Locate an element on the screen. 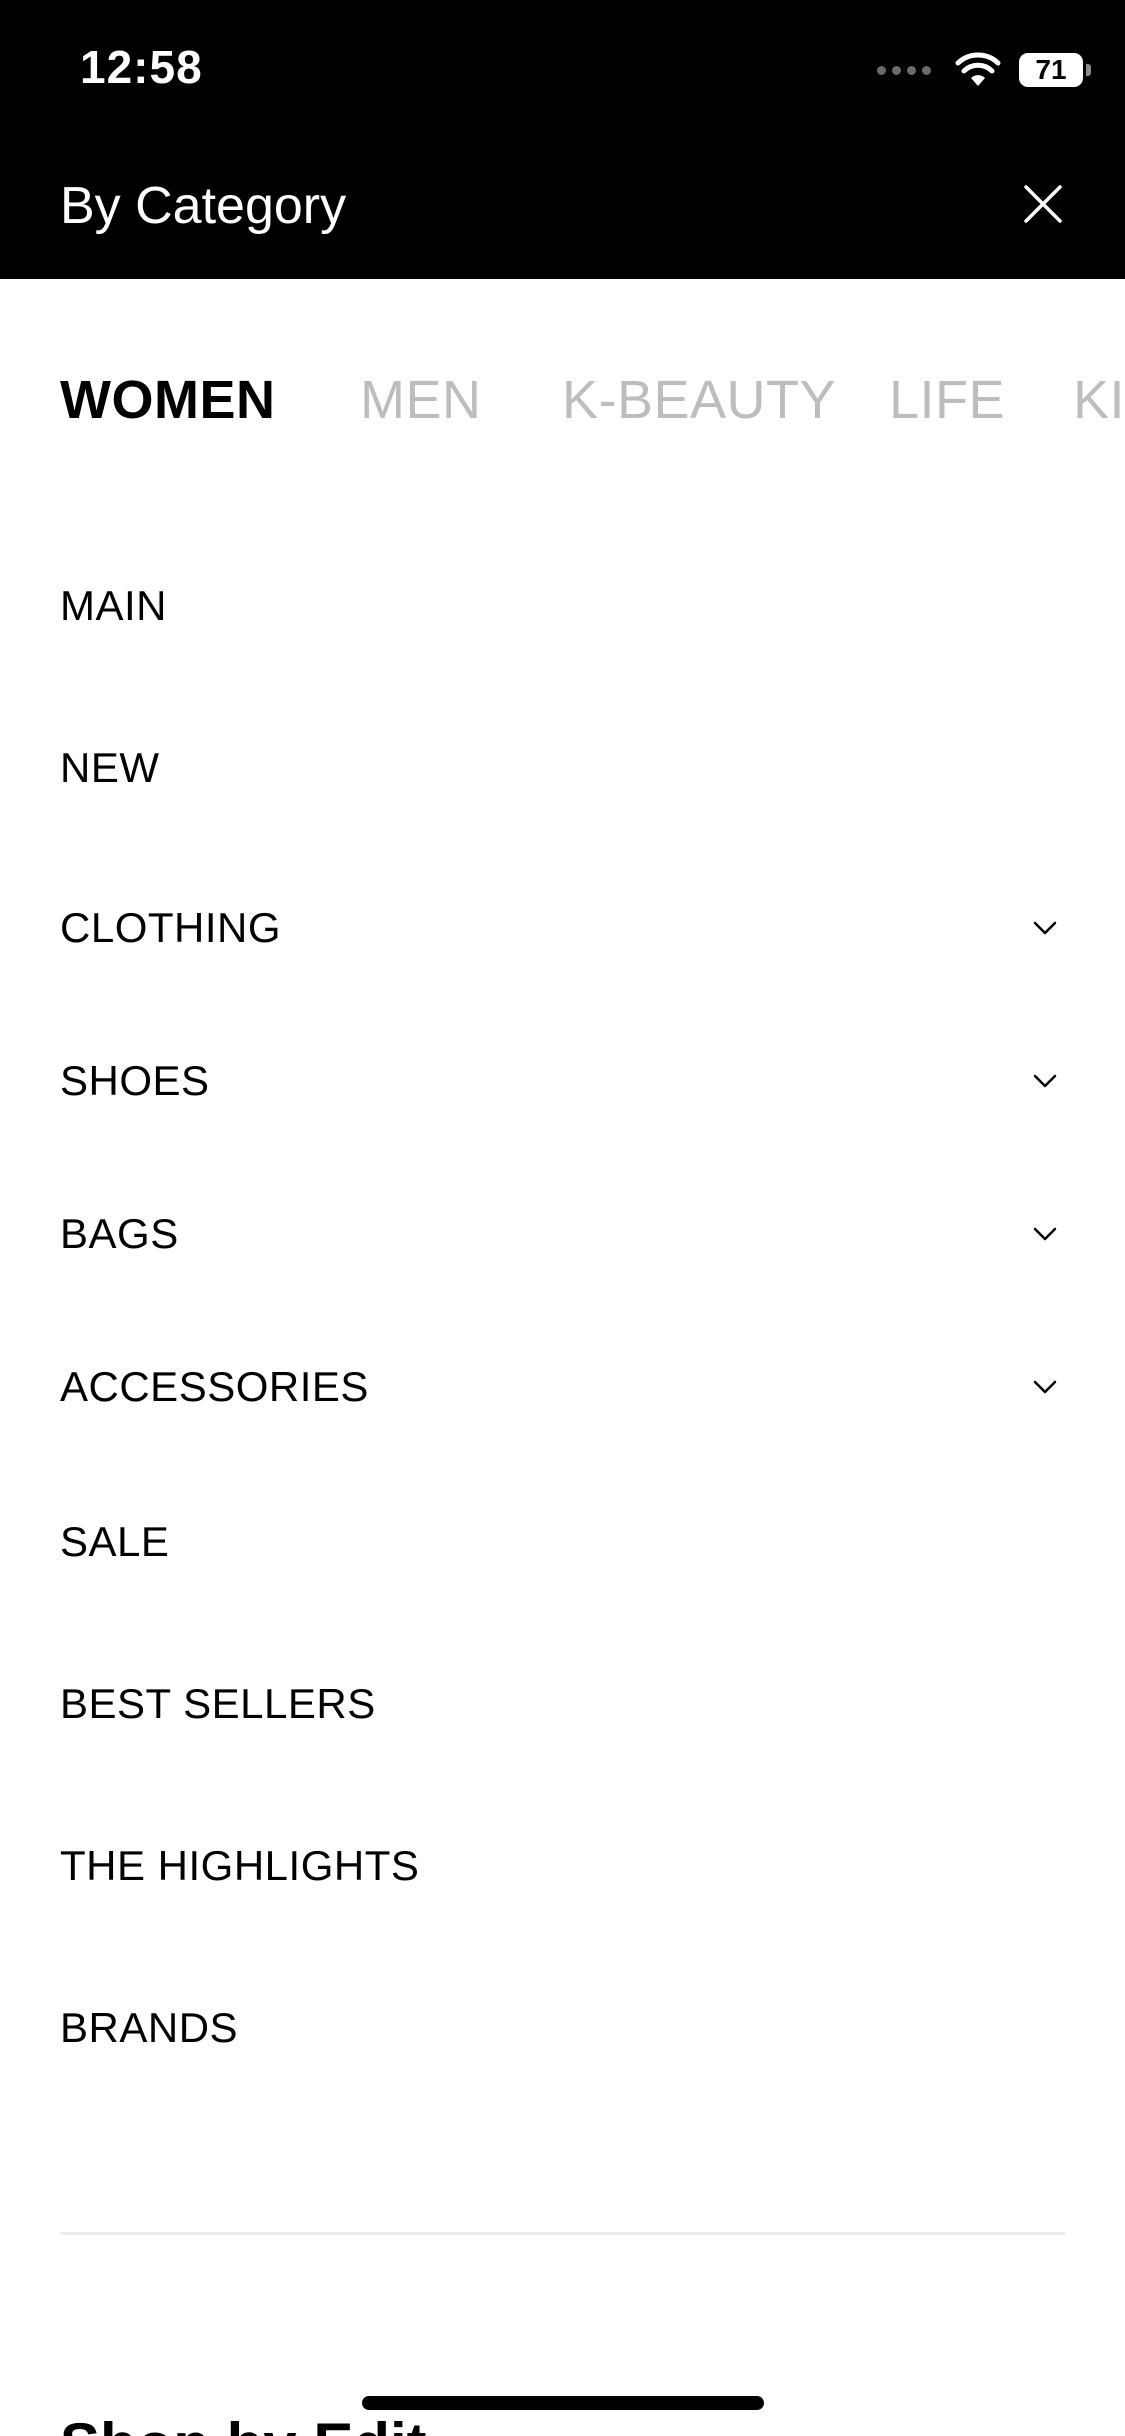 This screenshot has height=2436, width=1125. menu-item-label: NEW is located at coordinates (110, 767).